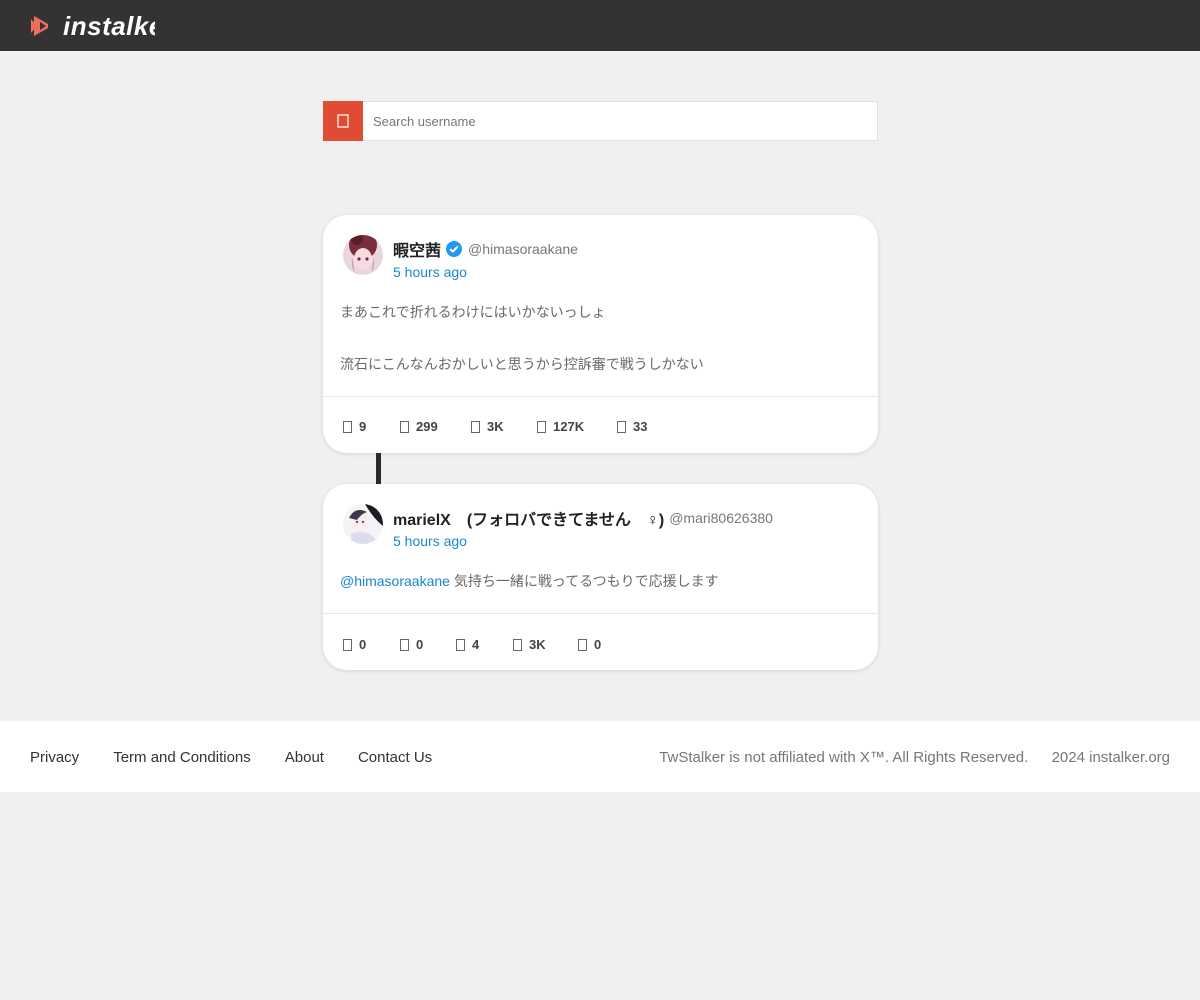 The height and width of the screenshot is (1000, 1200). Describe the element at coordinates (632, 426) in the screenshot. I see `bookmark-count: 33` at that location.